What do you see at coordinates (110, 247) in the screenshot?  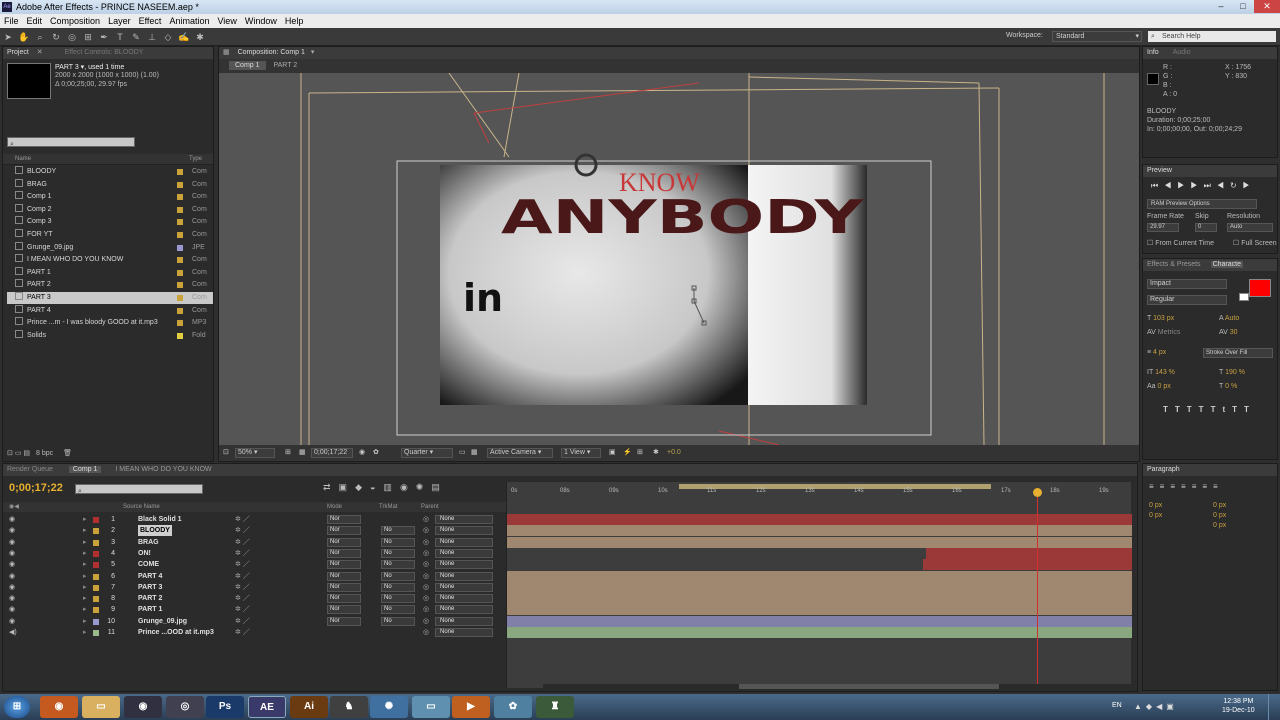 I see `project-item: Grunge_09.jpg JPE` at bounding box center [110, 247].